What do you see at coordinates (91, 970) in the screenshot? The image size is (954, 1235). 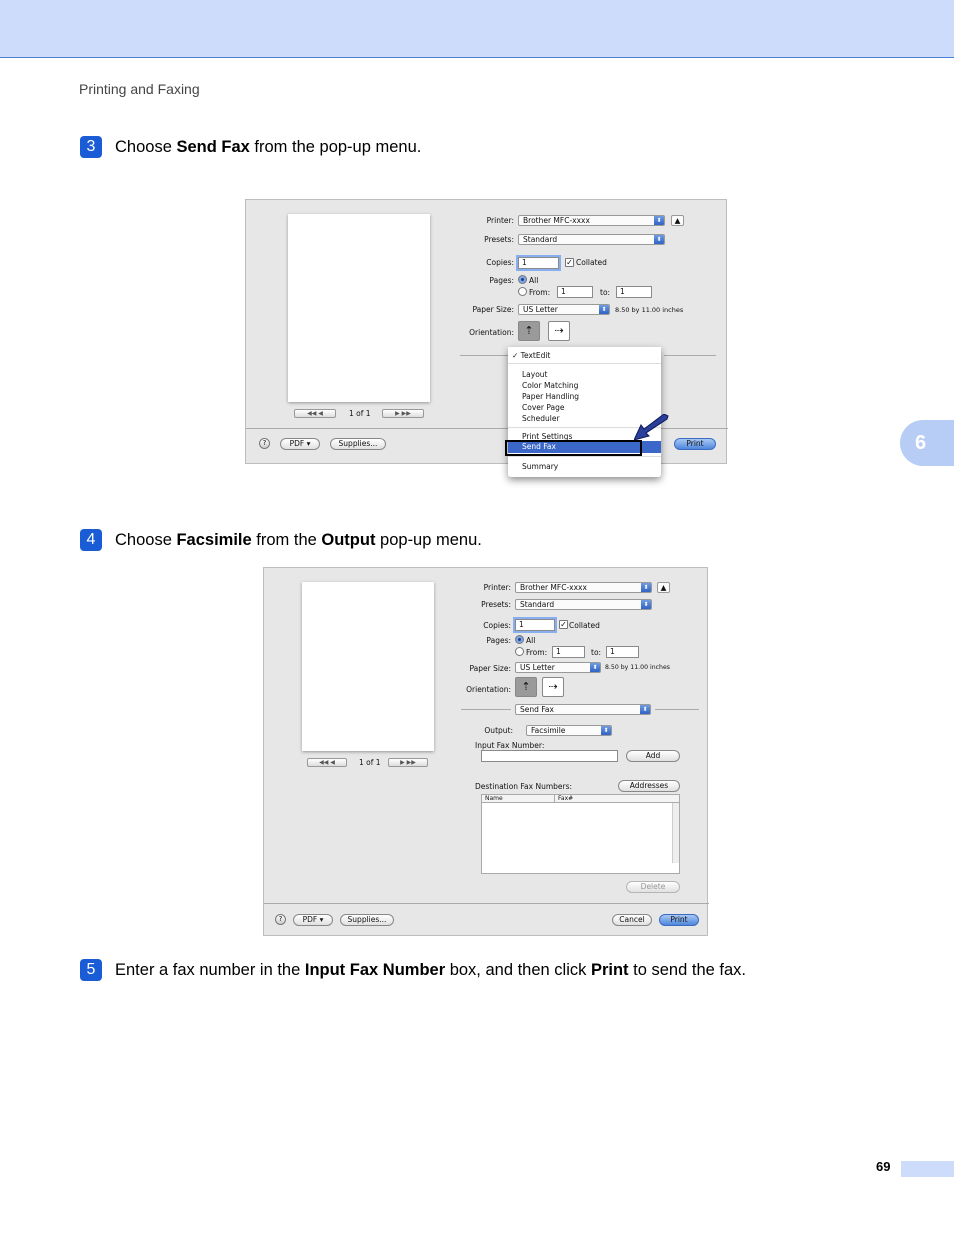 I see `step-number-5: 5` at bounding box center [91, 970].